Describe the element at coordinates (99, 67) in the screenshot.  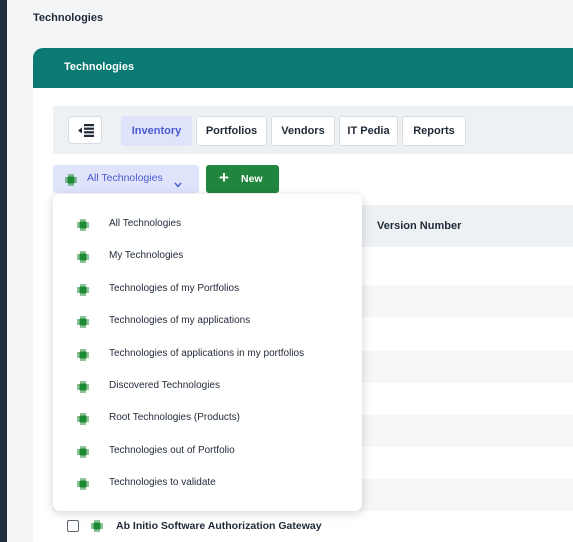
I see `panel-header-title: Technologies` at that location.